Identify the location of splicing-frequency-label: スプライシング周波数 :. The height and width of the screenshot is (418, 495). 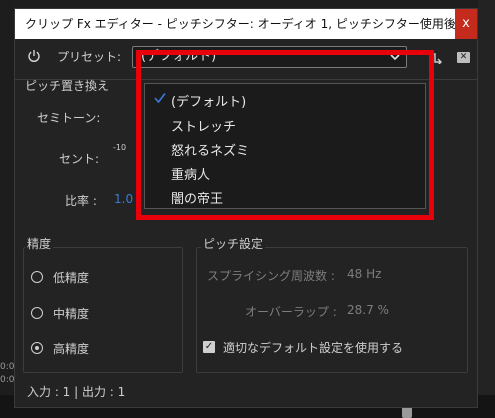
(271, 276).